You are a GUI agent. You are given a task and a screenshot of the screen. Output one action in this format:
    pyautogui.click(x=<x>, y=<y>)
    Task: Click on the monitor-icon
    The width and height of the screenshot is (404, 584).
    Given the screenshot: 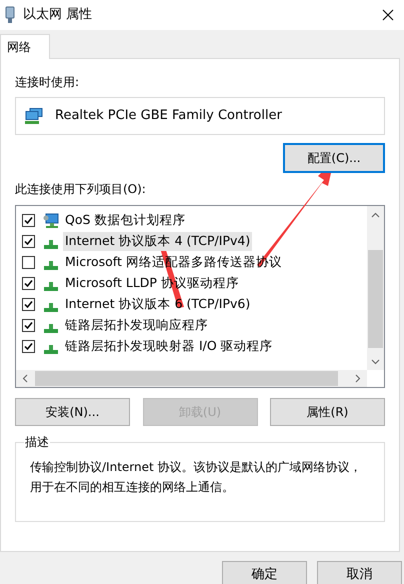 What is the action you would take?
    pyautogui.click(x=51, y=220)
    